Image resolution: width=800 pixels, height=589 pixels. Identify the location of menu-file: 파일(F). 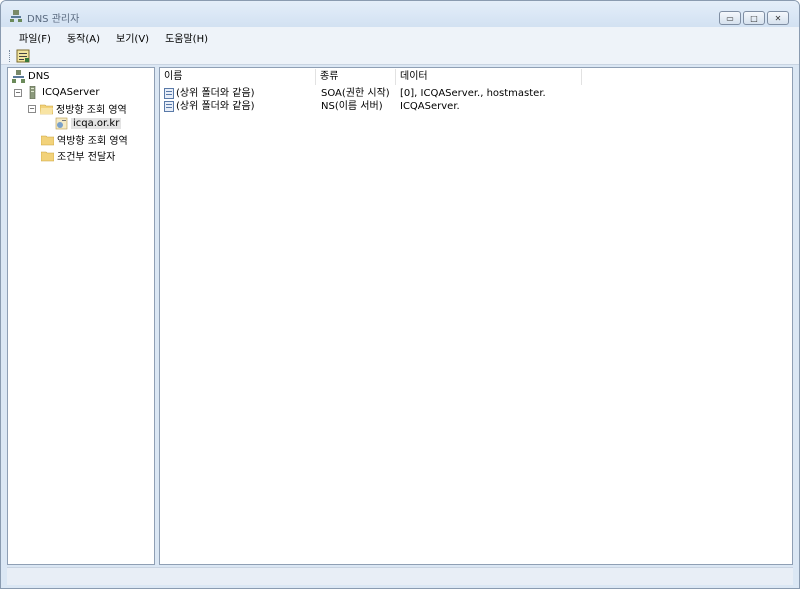
(35, 37).